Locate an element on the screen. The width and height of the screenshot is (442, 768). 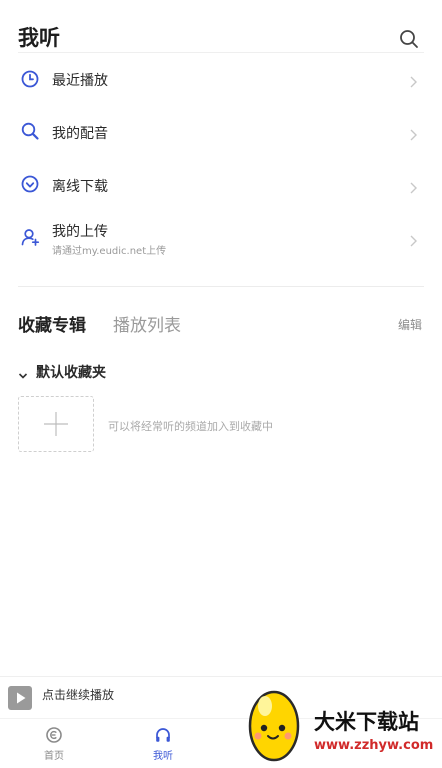
nav-home-label: 首页 is located at coordinates (54, 756).